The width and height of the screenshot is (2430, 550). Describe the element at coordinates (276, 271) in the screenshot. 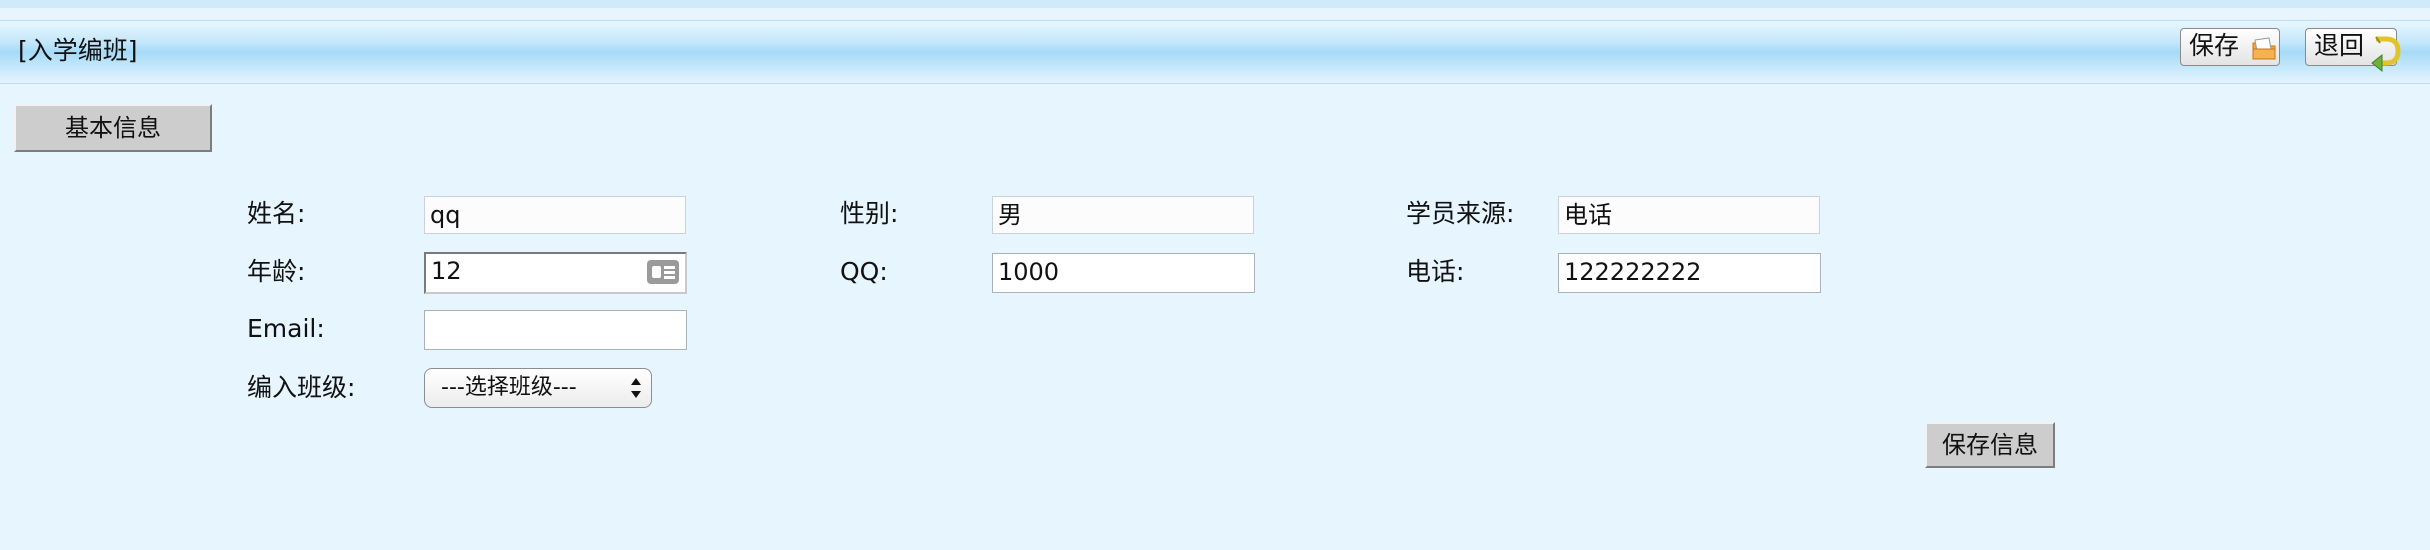

I see `age-label: 年龄:` at that location.